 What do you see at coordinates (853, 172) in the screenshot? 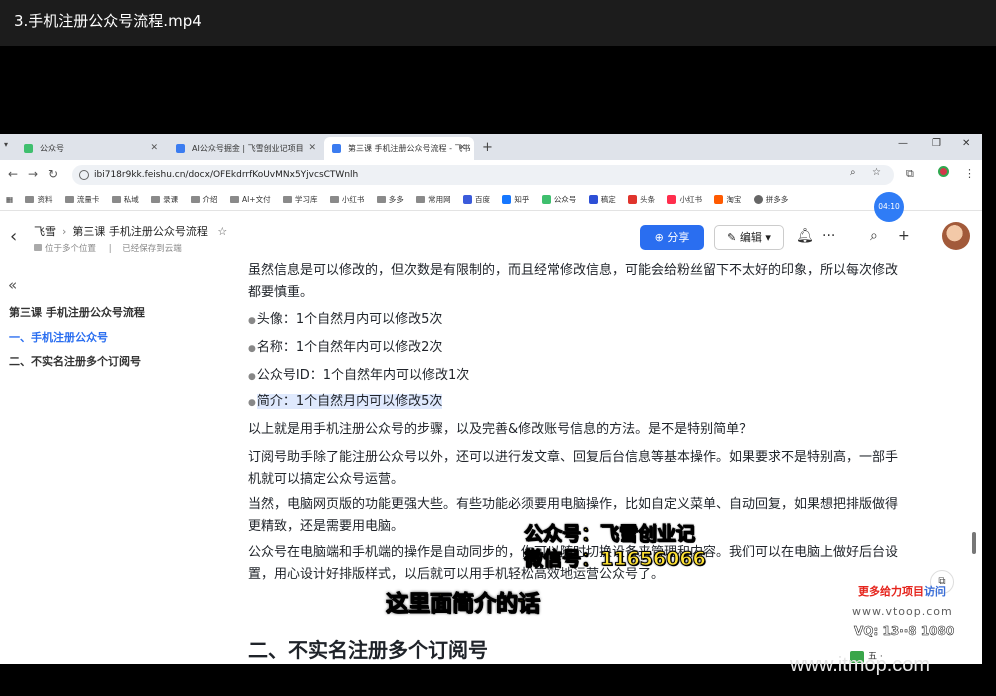
I see `zoom-icon: ⌕` at bounding box center [853, 172].